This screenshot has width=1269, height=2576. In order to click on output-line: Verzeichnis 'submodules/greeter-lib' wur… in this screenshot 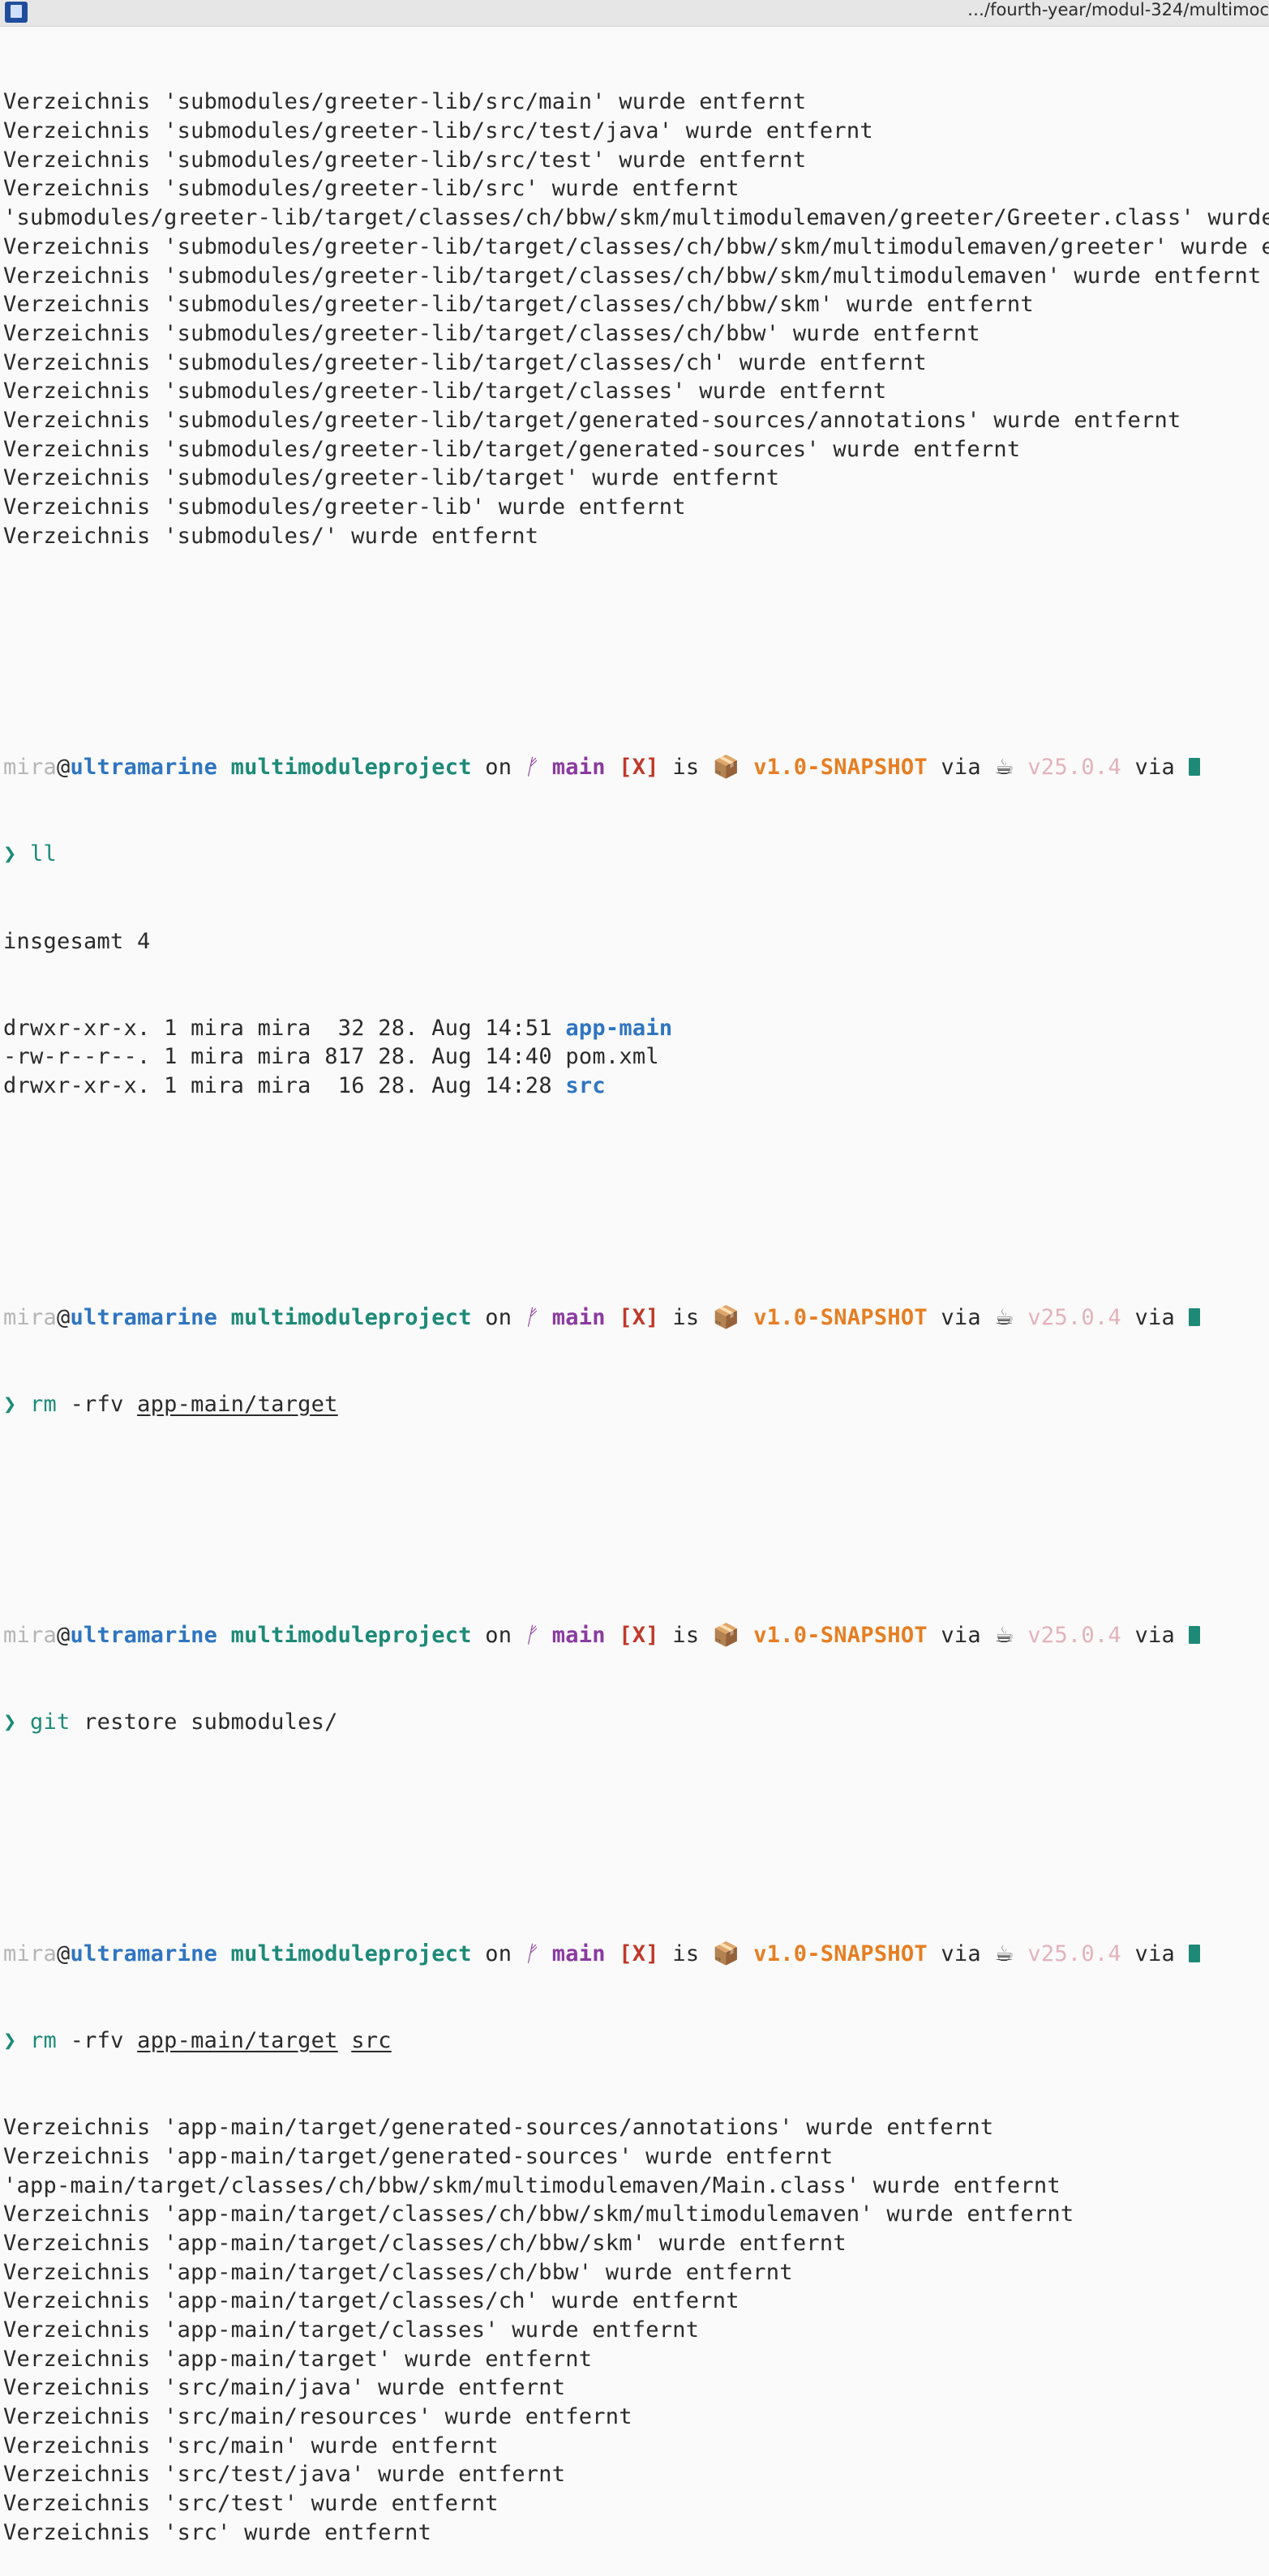, I will do `click(344, 507)`.